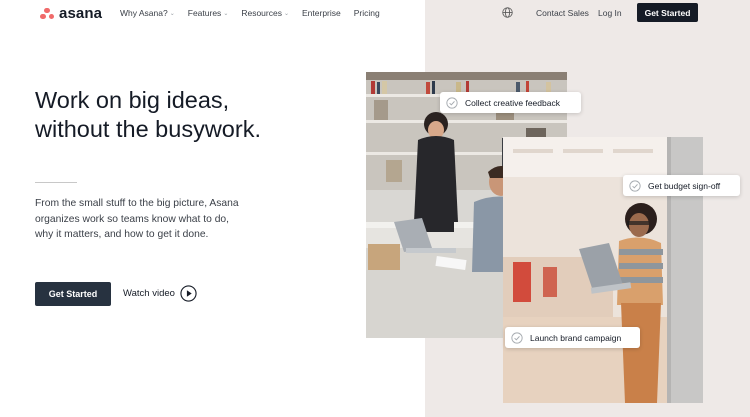 The image size is (750, 417). What do you see at coordinates (144, 13) in the screenshot?
I see `nav-item-label: Why Asana?` at bounding box center [144, 13].